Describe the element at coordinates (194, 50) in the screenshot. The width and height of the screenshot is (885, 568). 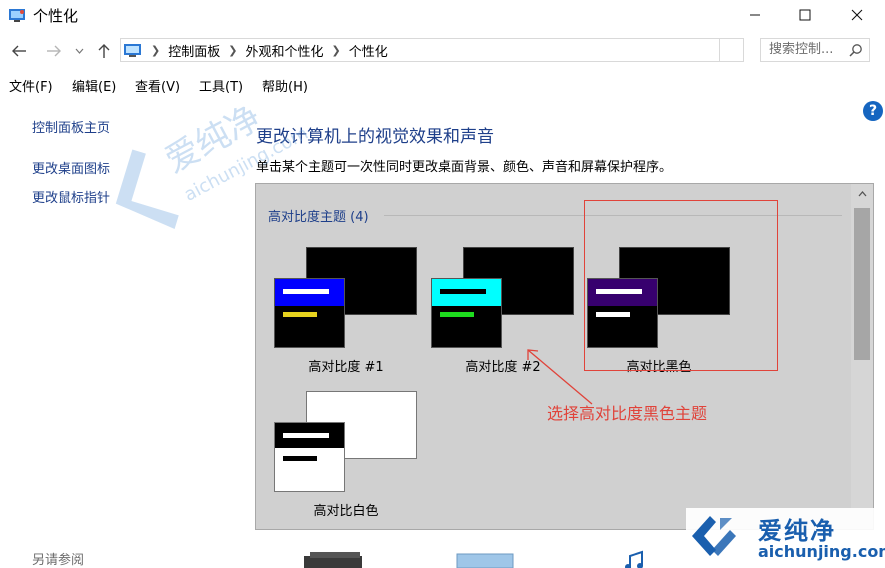
I see `breadcrumb-control-panel: 控制面板` at that location.